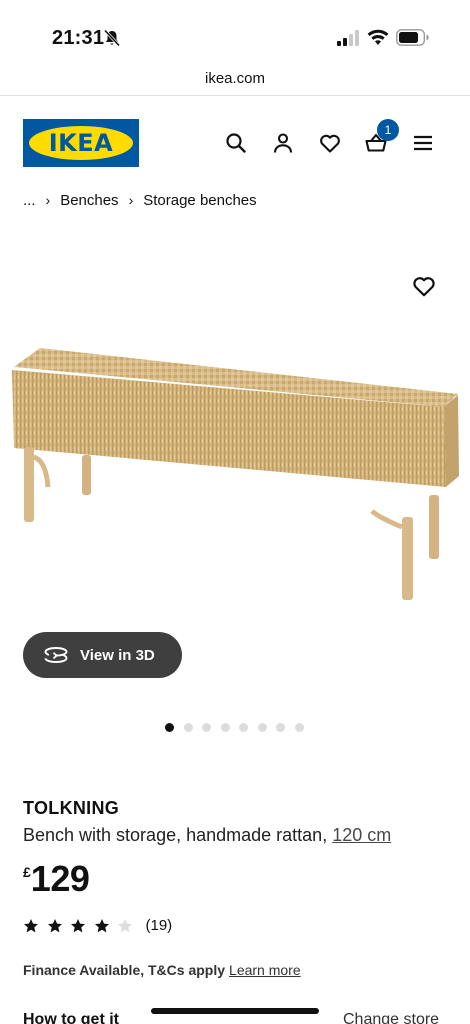  Describe the element at coordinates (378, 37) in the screenshot. I see `wifi-icon` at that location.